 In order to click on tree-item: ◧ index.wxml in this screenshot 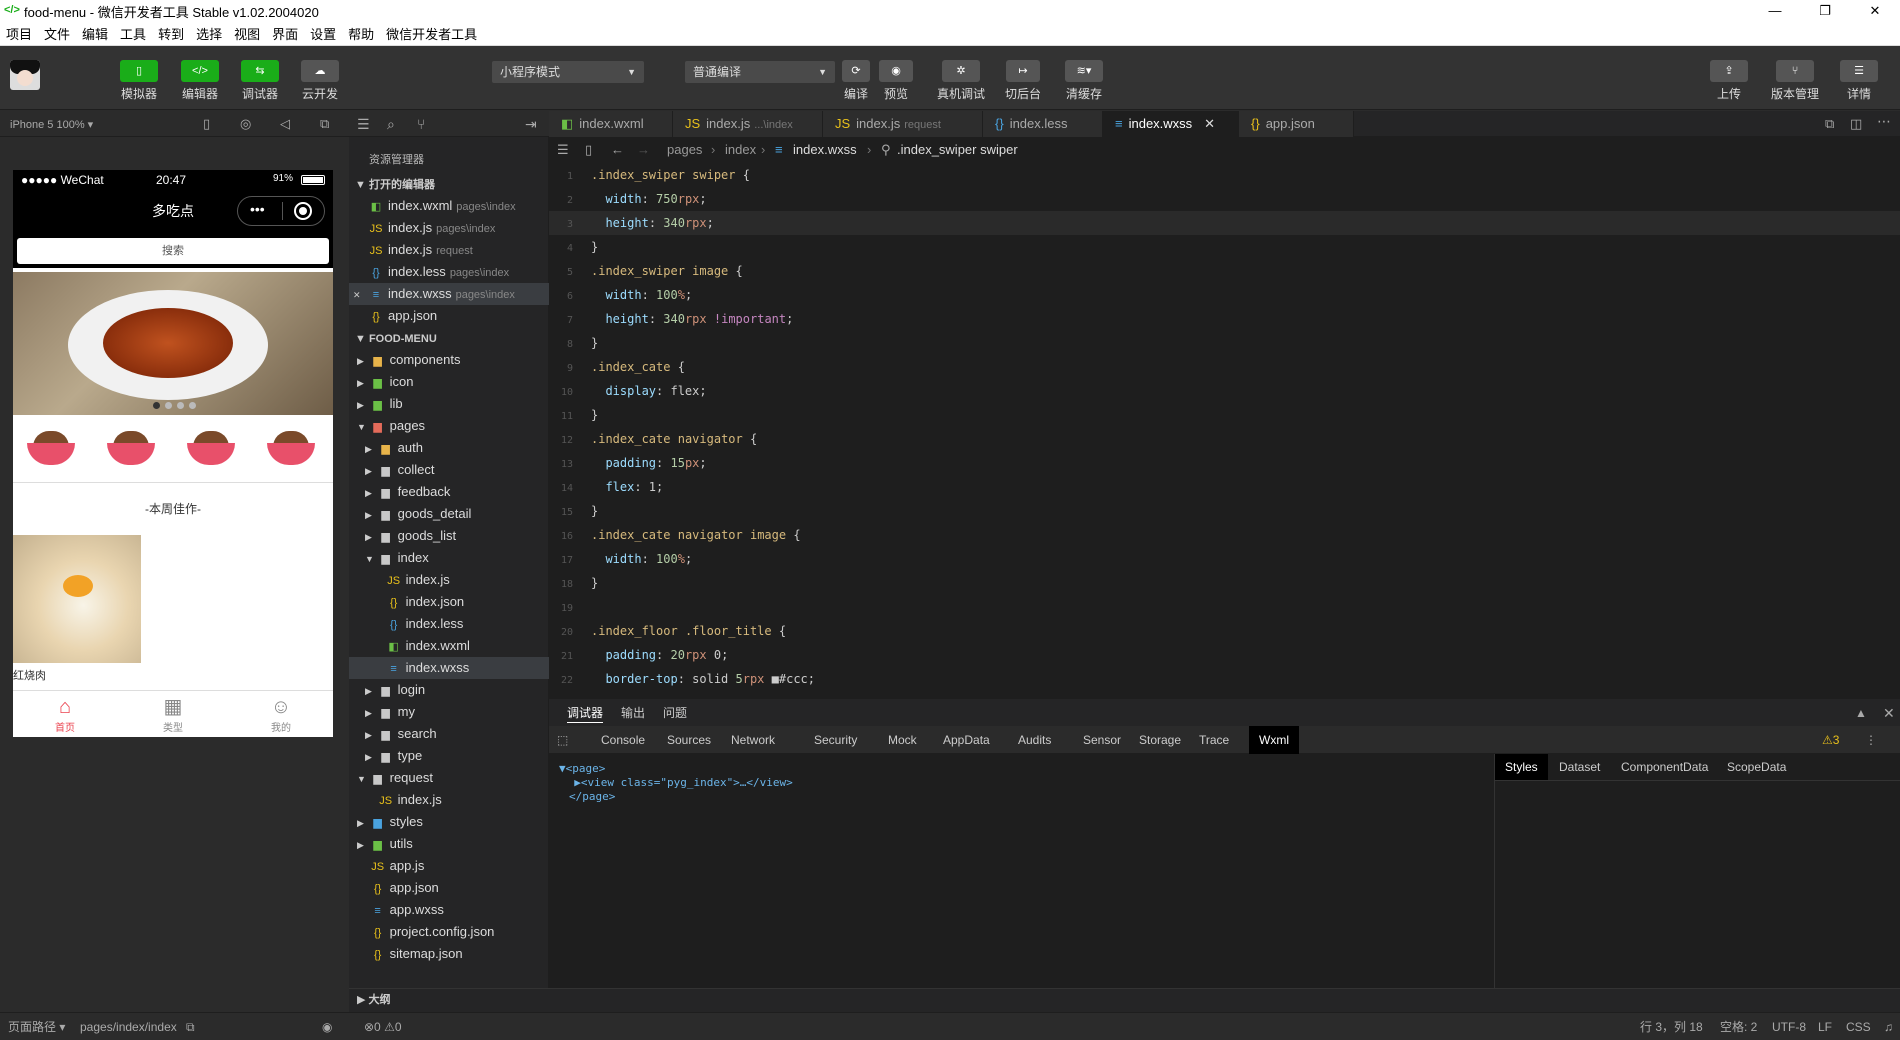, I will do `click(449, 646)`.